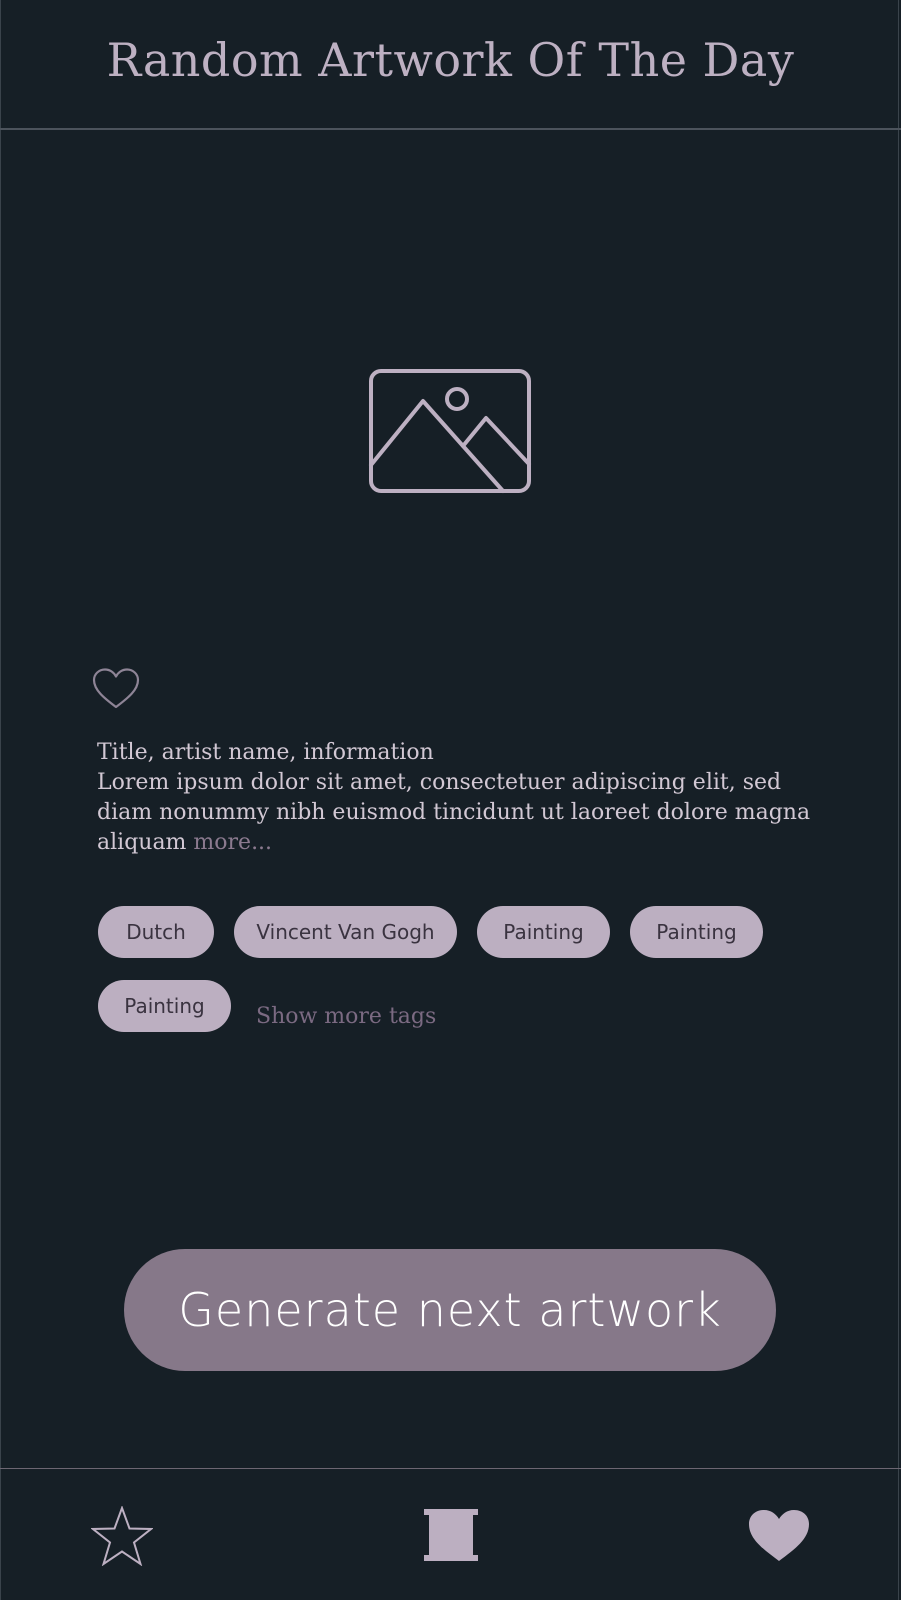  I want to click on bottom-navigation, so click(450, 1534).